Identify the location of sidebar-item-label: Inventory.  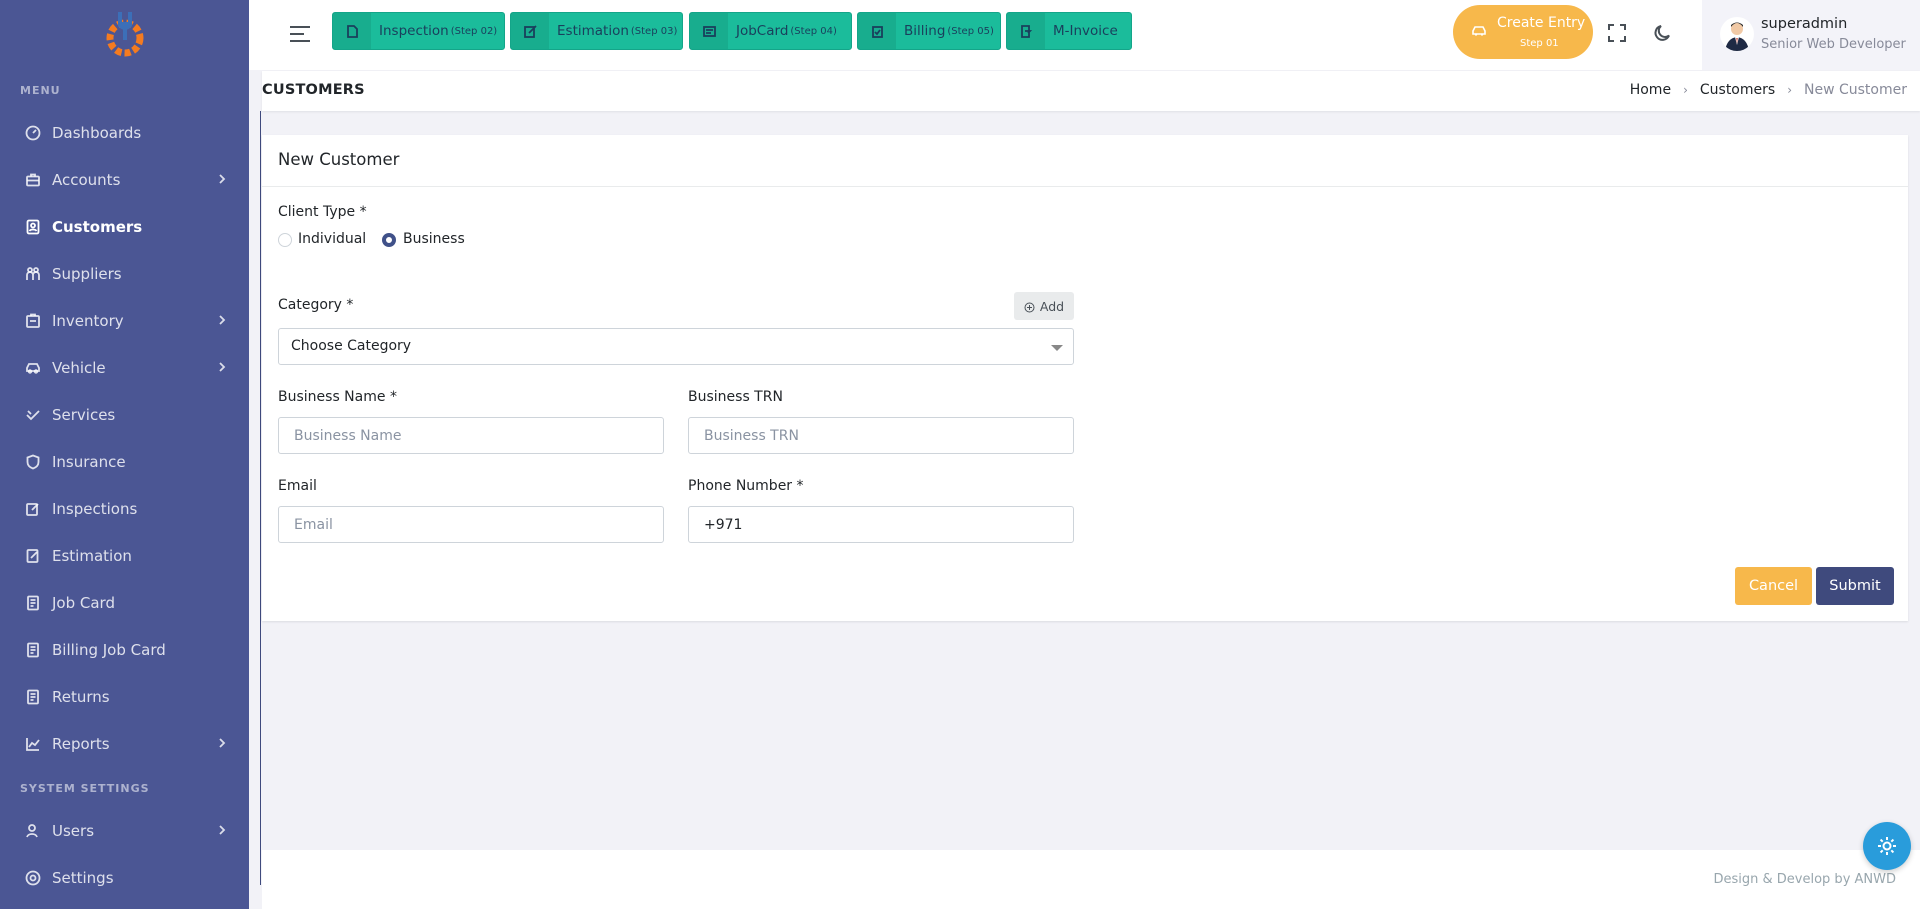
(88, 321).